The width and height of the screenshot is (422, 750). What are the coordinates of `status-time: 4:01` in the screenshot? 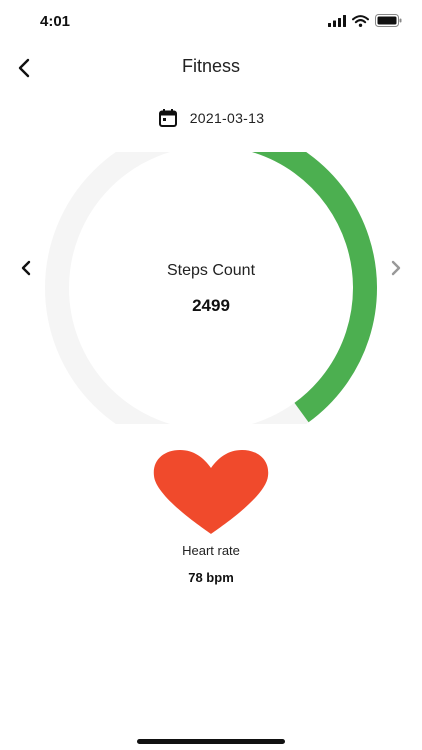 It's located at (55, 21).